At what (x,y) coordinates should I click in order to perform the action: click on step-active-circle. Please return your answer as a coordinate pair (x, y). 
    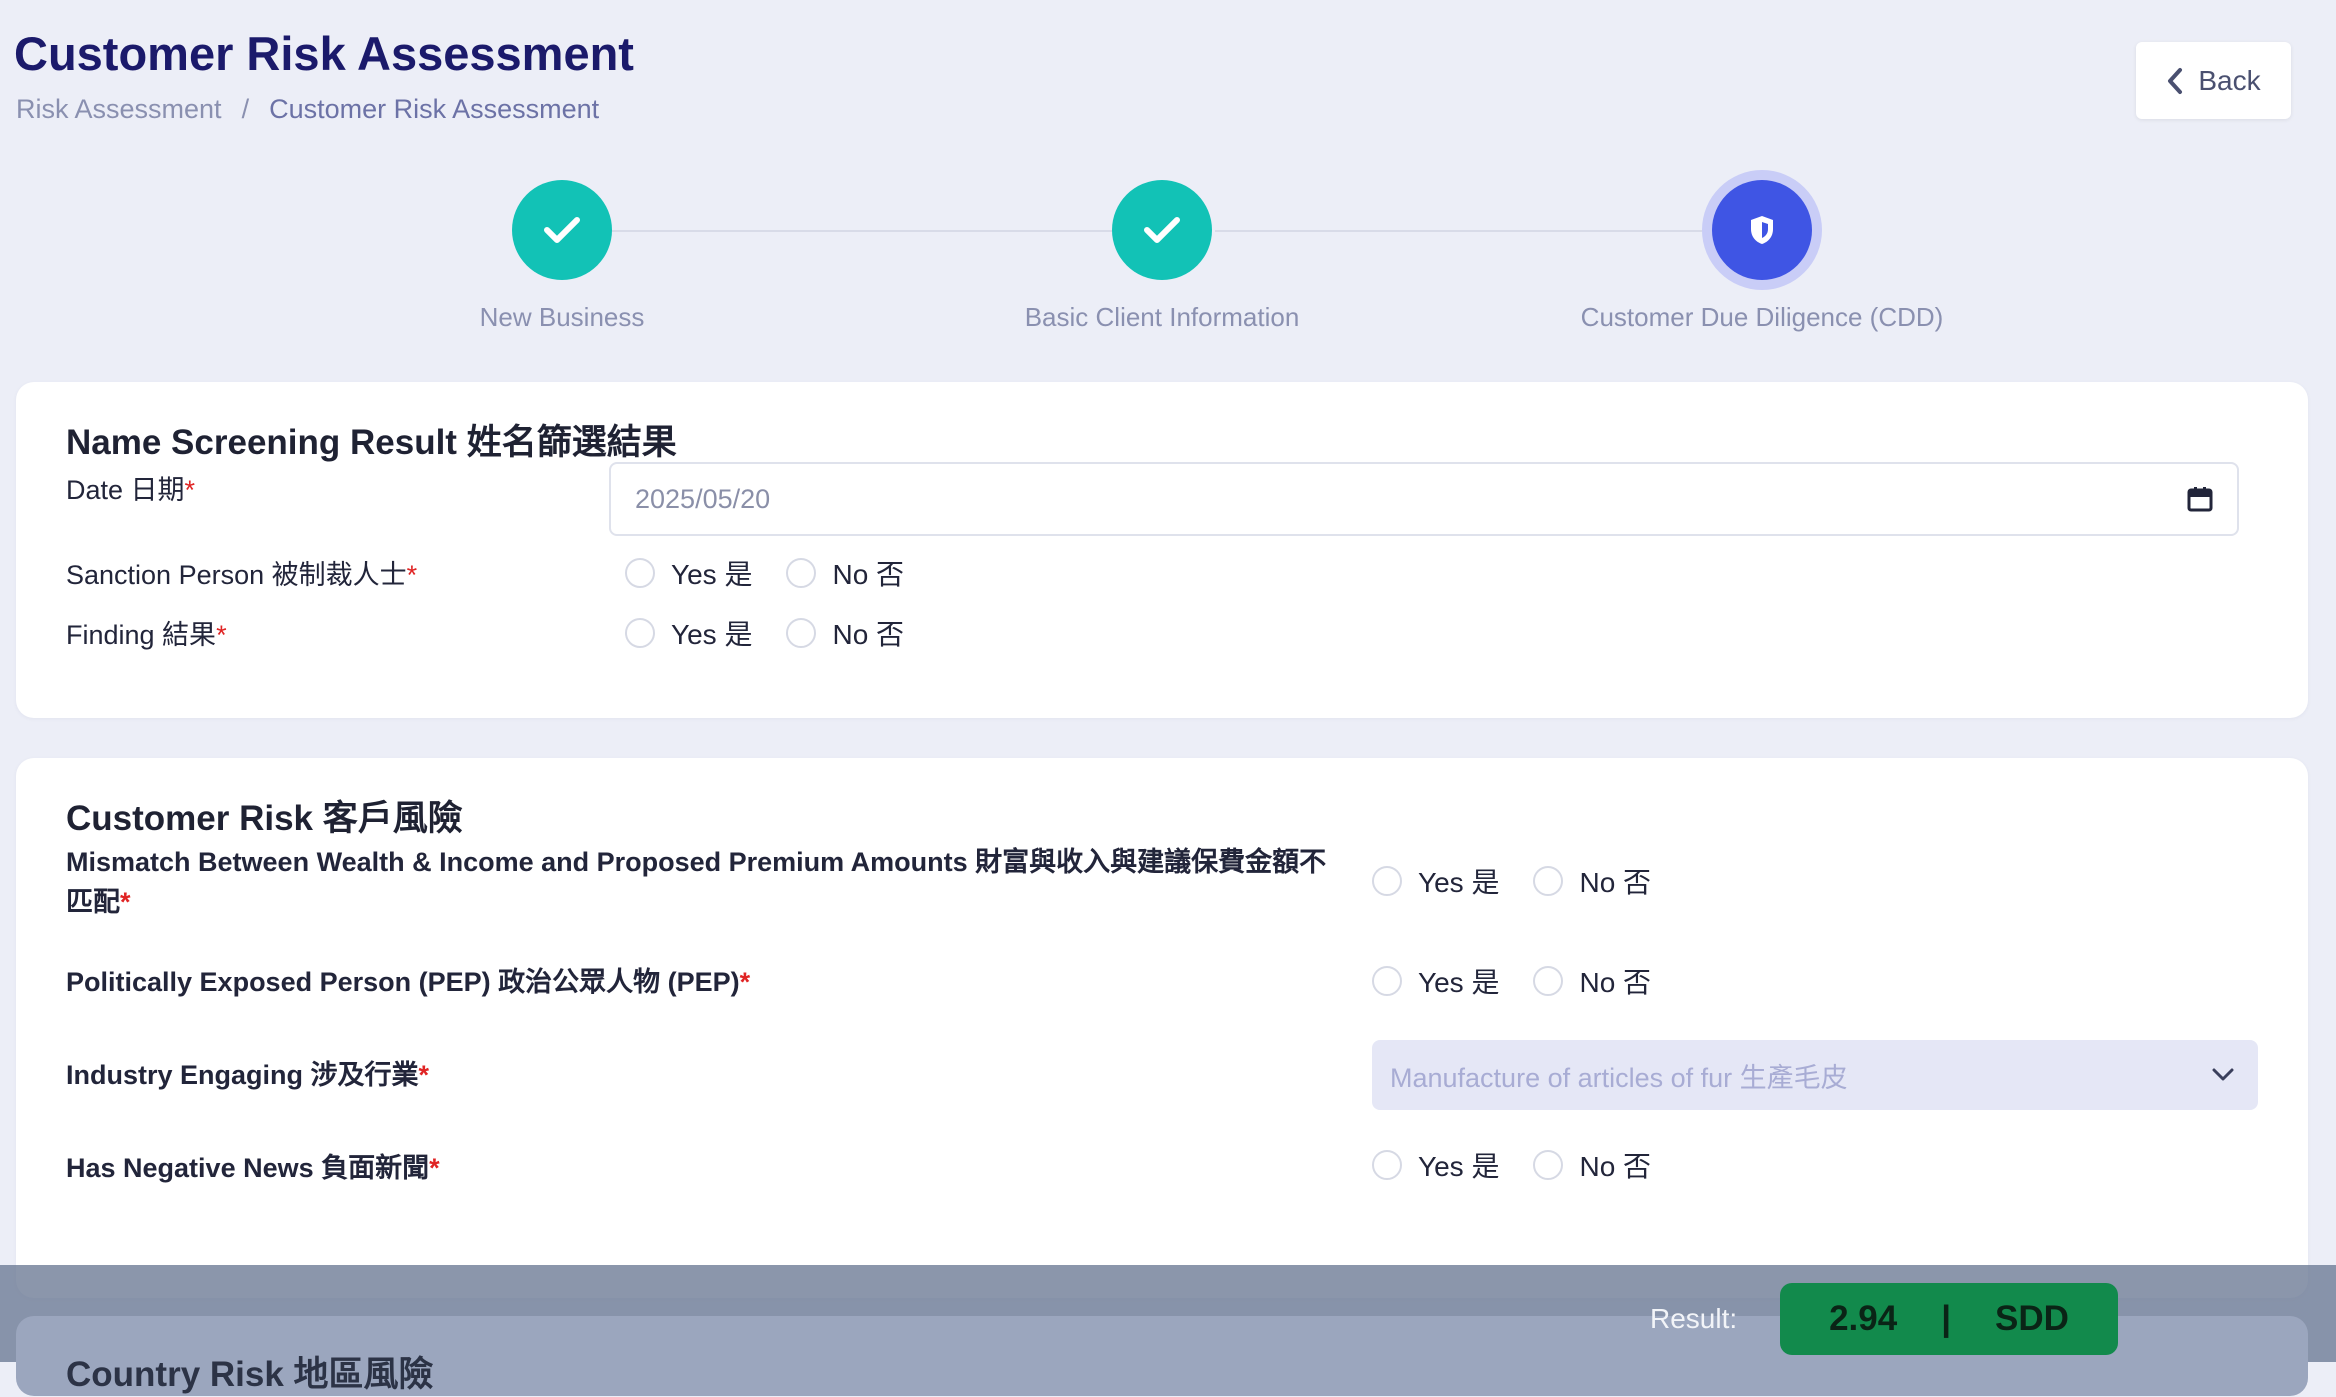
    Looking at the image, I should click on (1762, 230).